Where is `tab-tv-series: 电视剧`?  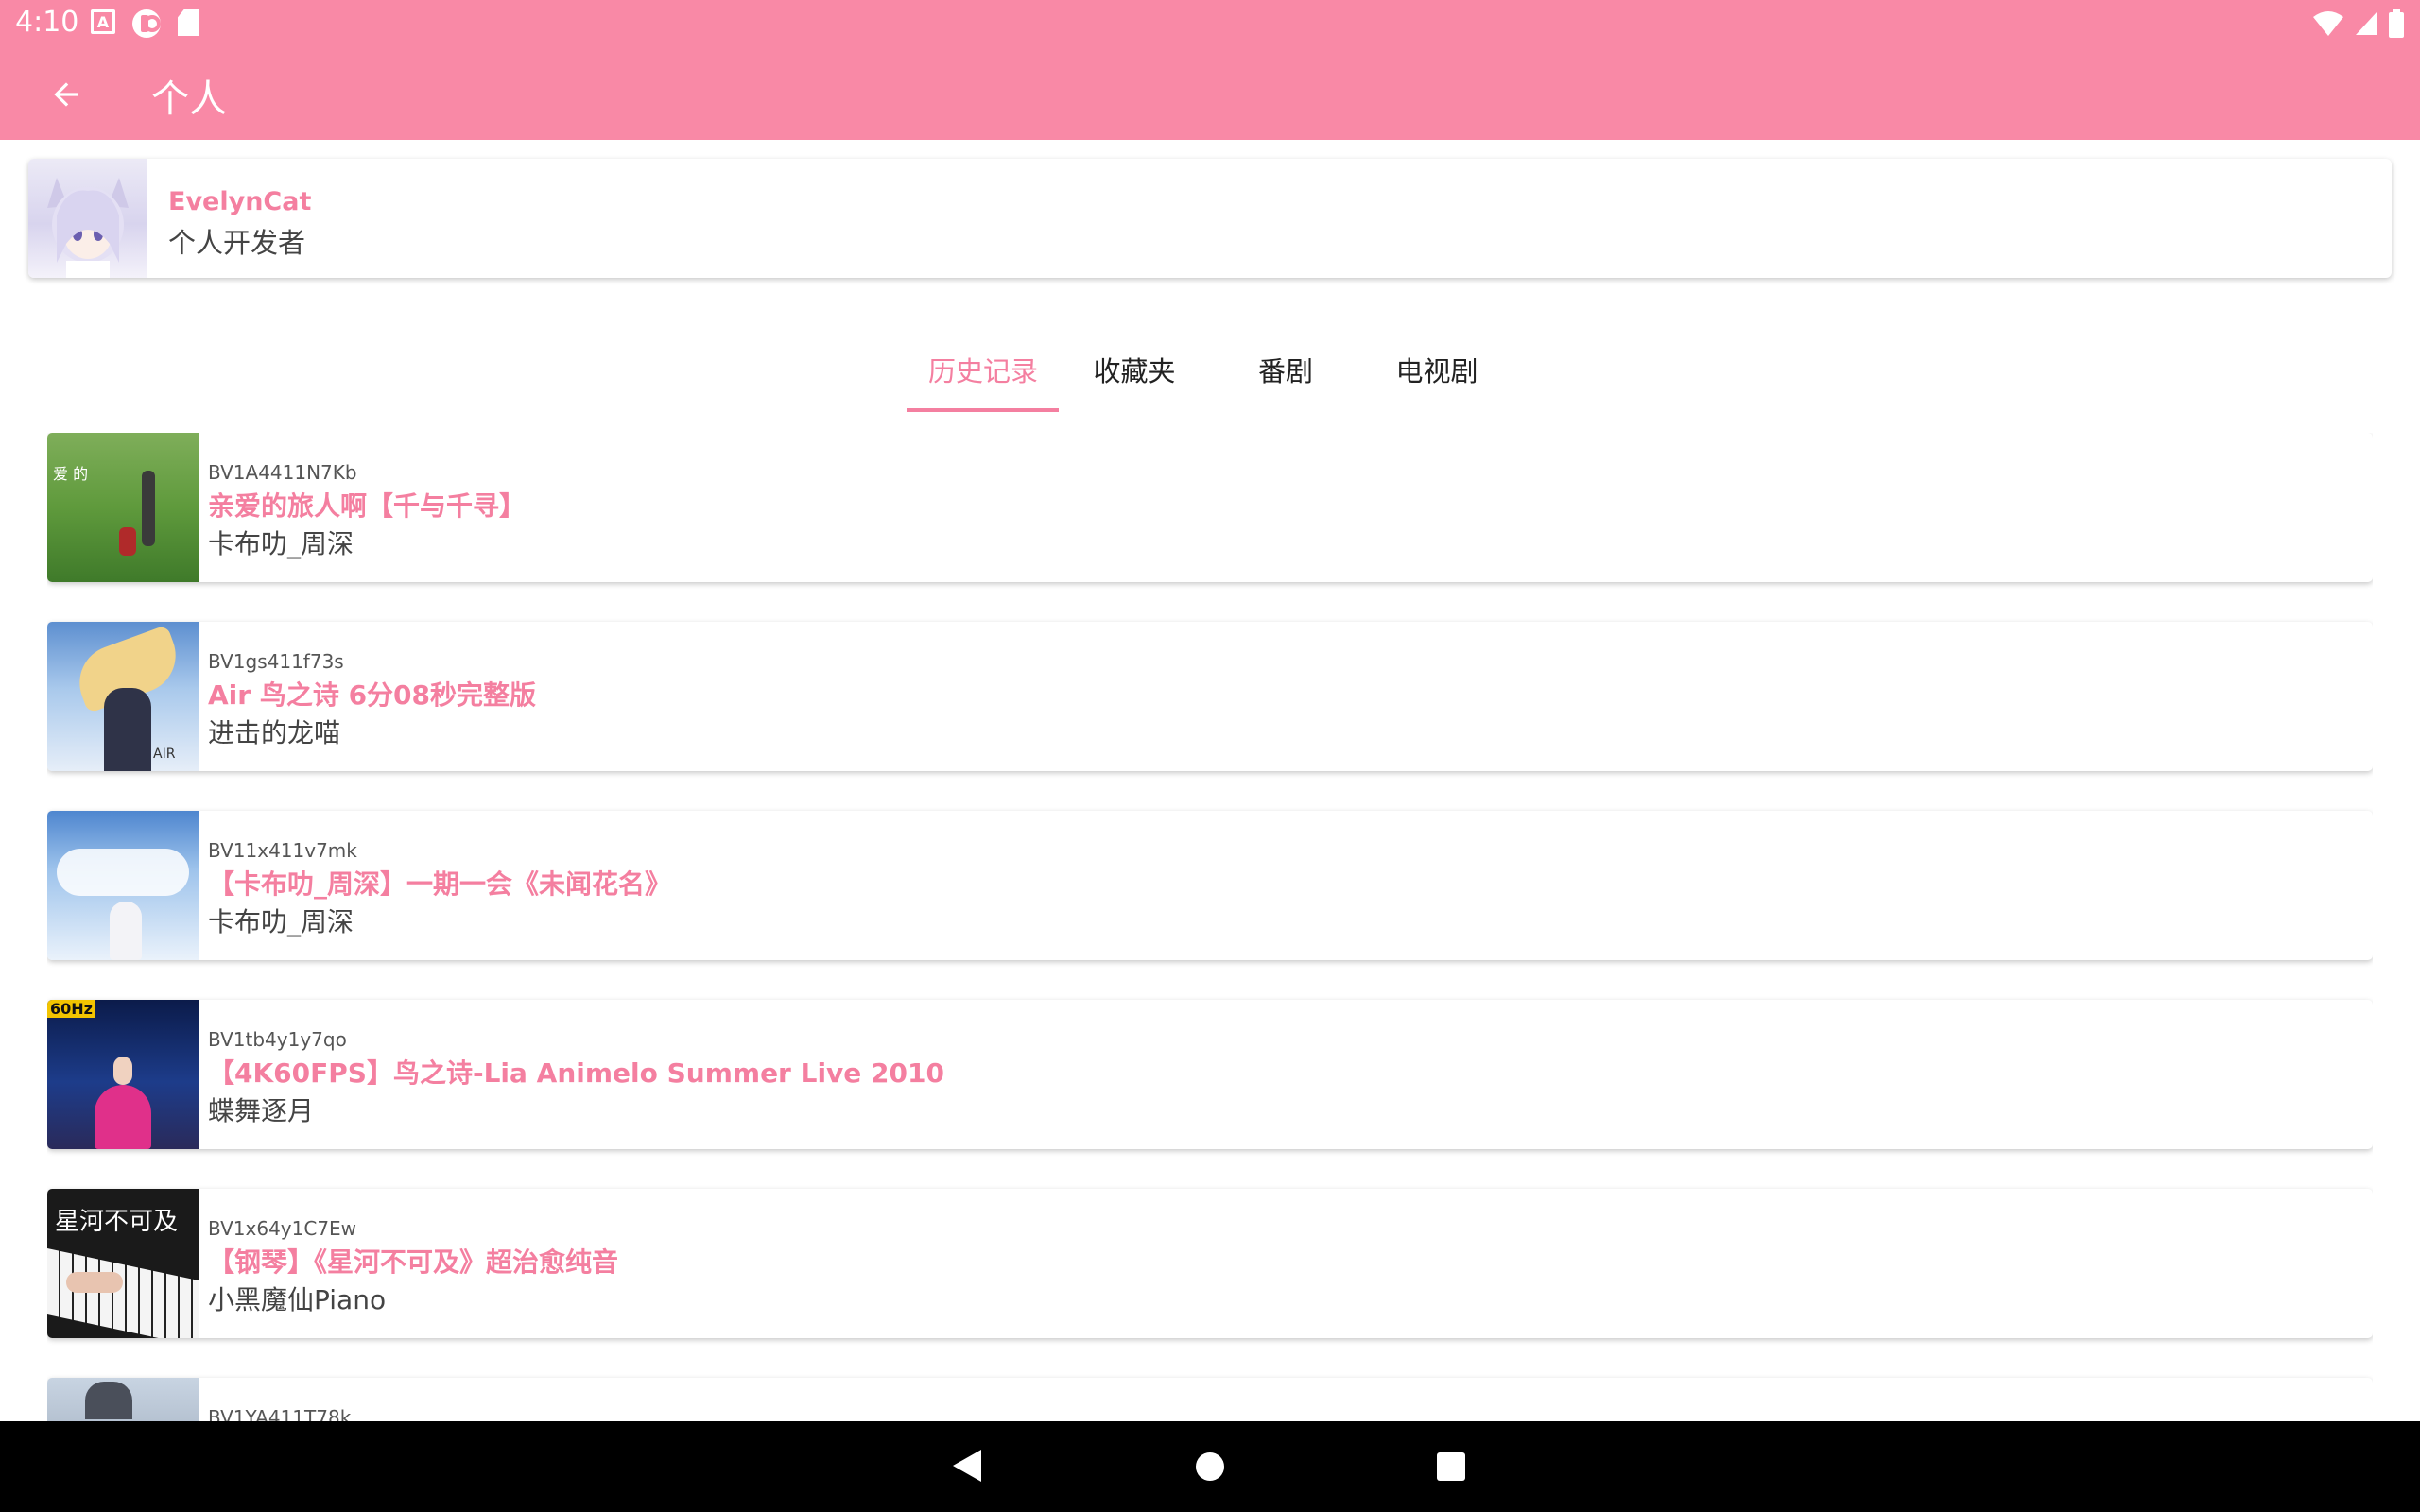
tab-tv-series: 电视剧 is located at coordinates (1437, 368).